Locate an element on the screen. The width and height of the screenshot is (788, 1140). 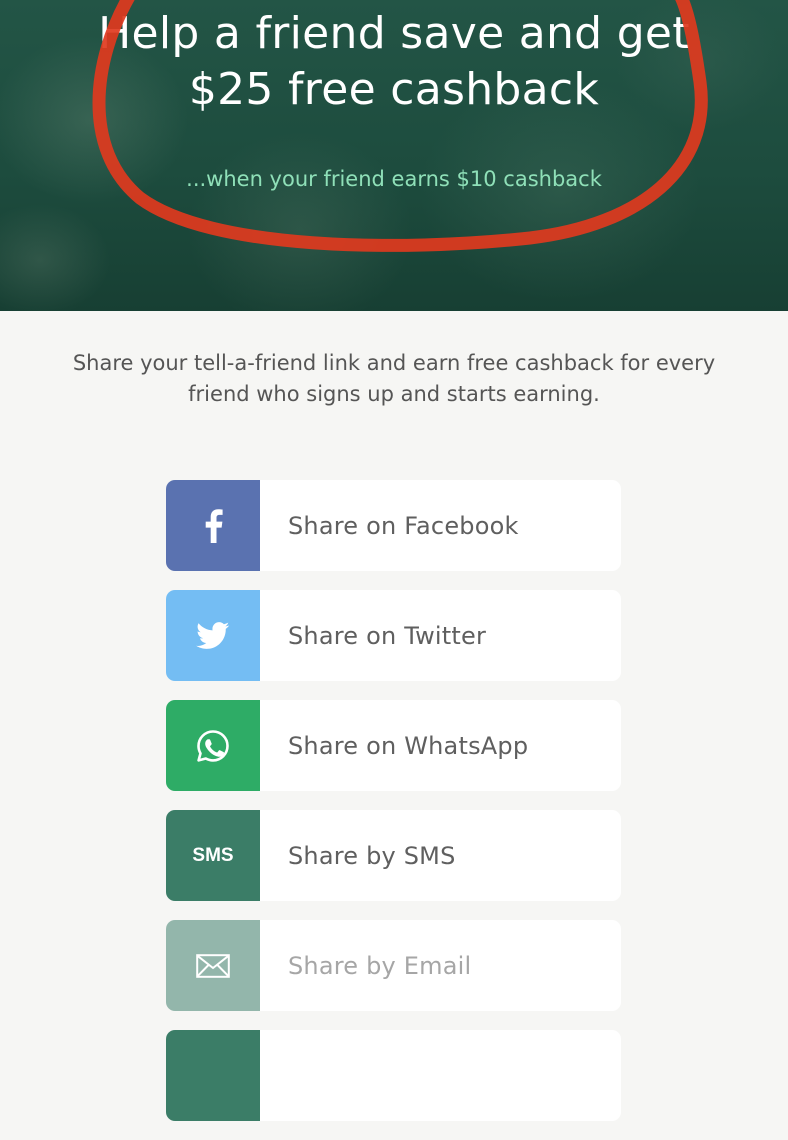
whatsapp-icon is located at coordinates (213, 745).